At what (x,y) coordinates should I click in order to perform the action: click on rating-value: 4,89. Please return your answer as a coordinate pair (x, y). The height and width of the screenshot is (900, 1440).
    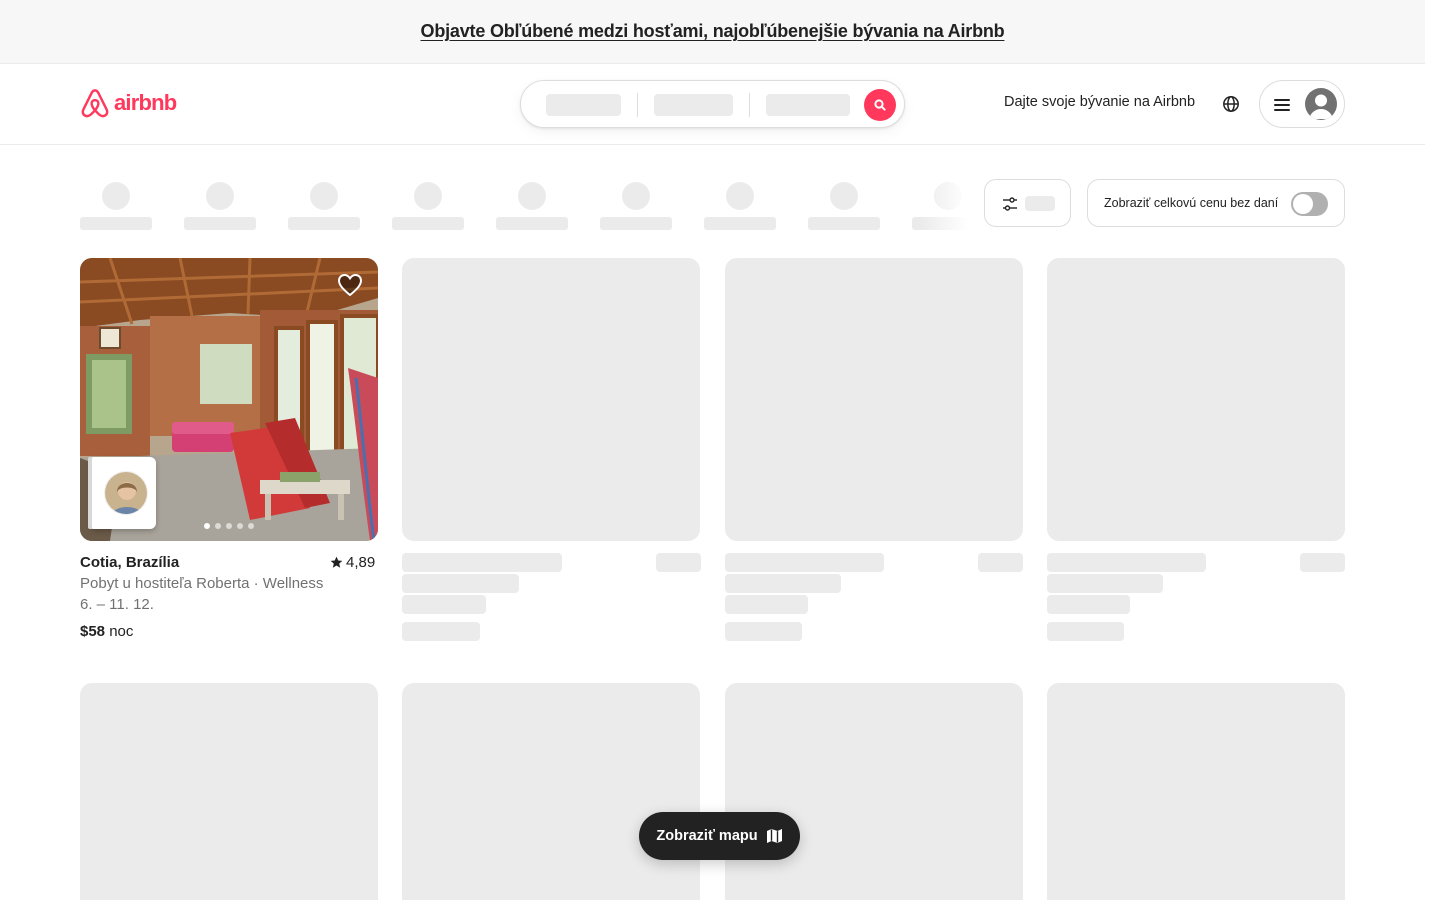
    Looking at the image, I should click on (361, 562).